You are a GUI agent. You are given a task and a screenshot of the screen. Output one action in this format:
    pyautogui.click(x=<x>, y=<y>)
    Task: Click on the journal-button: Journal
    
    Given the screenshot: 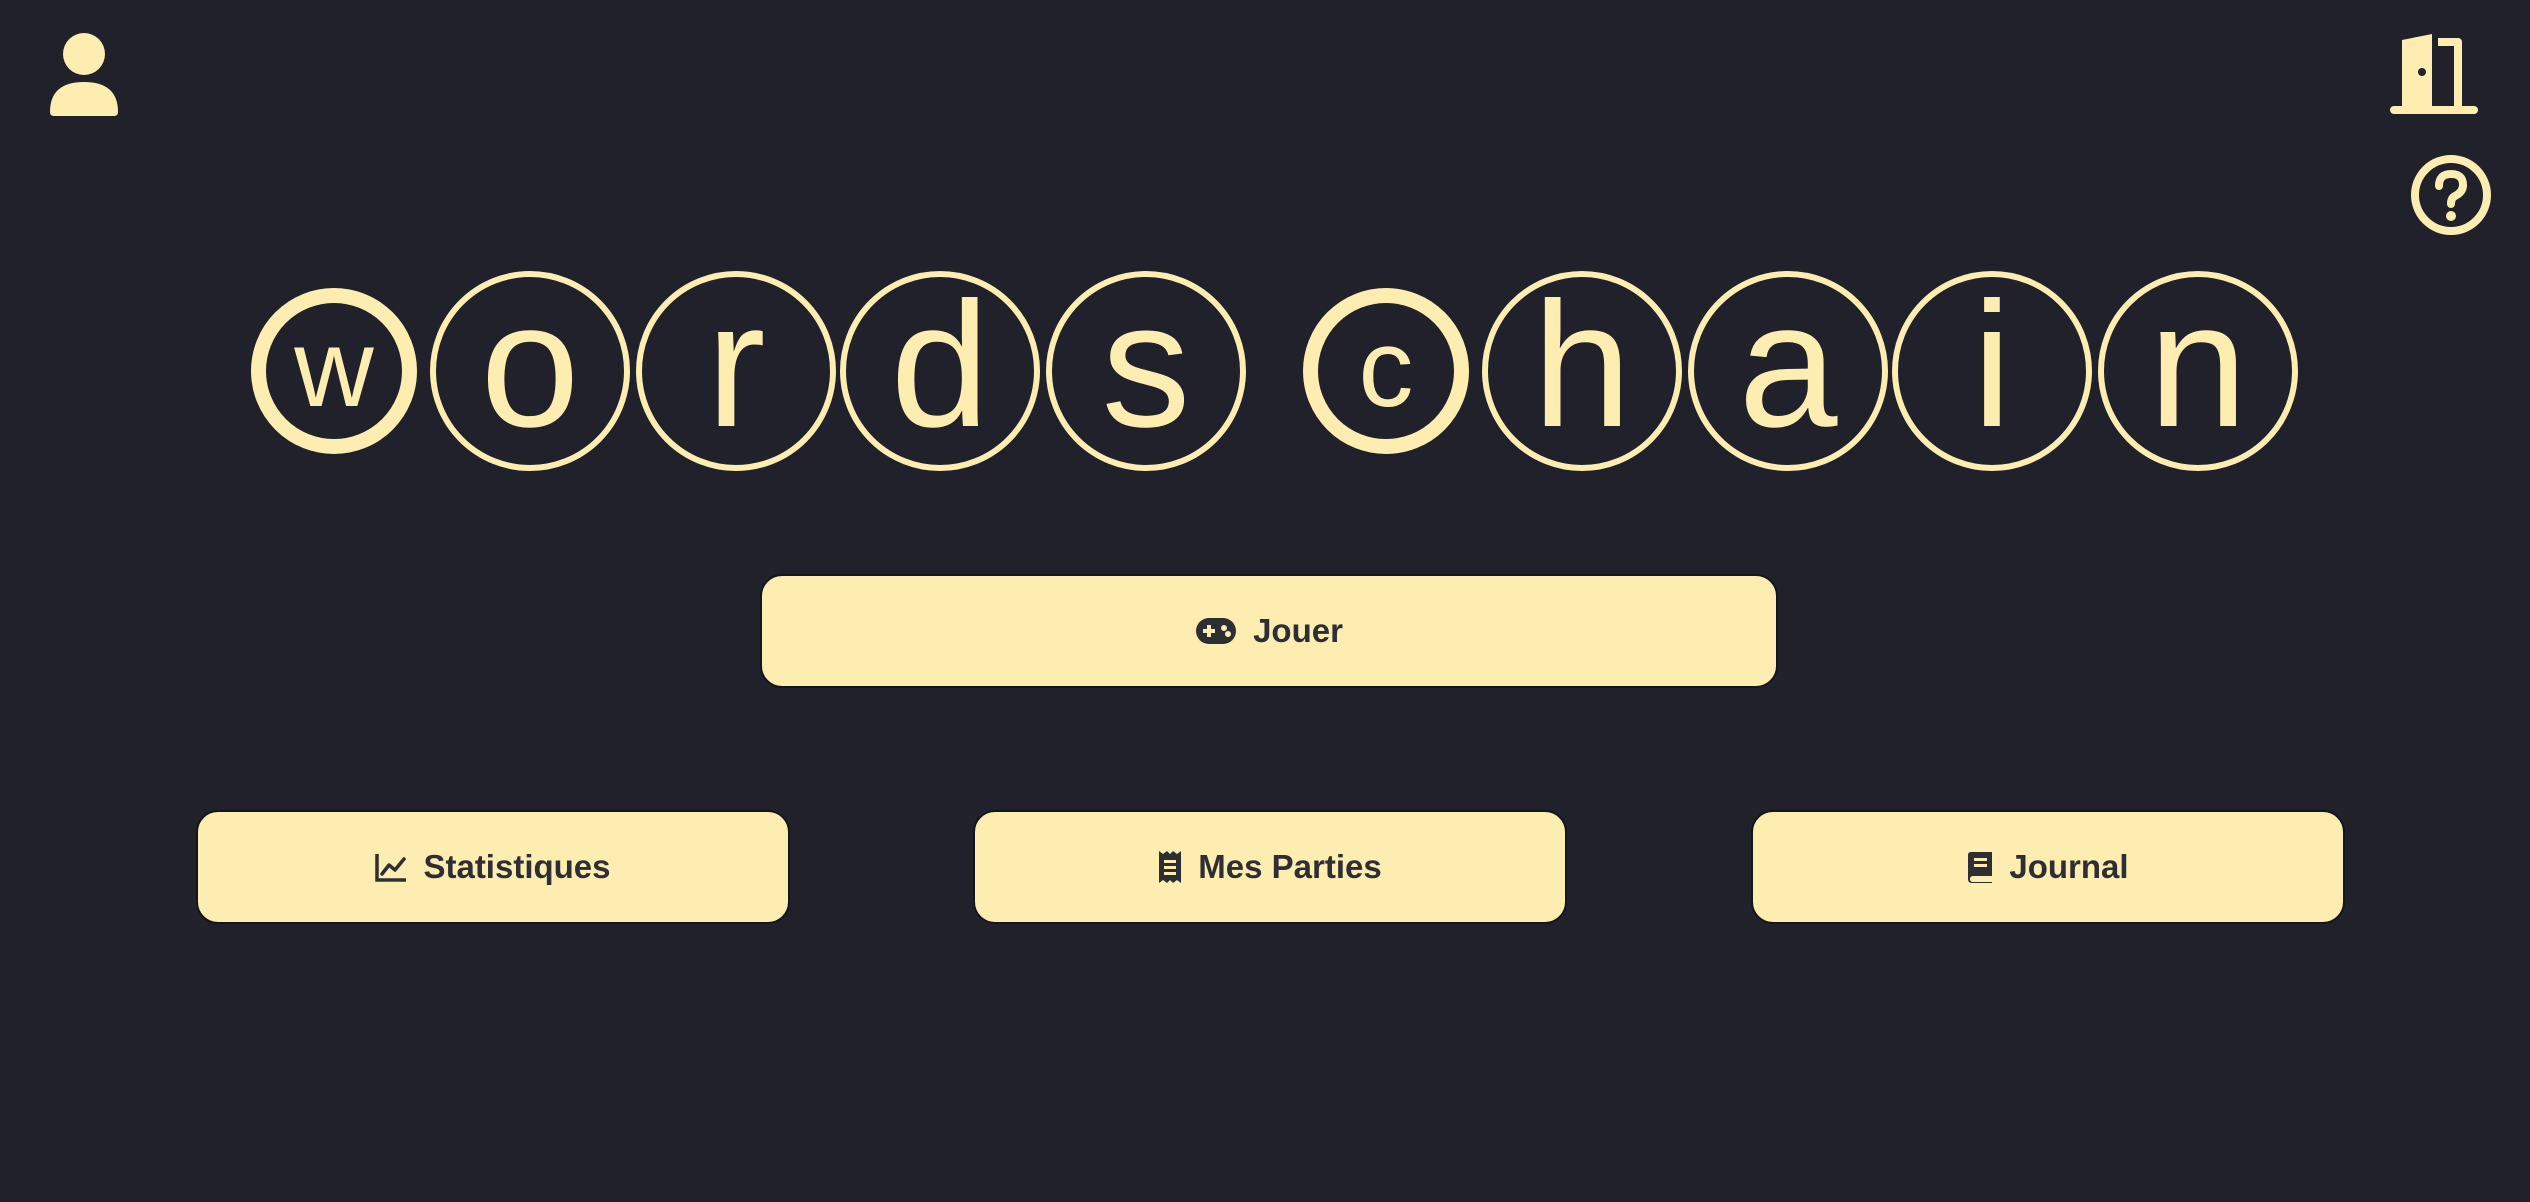 What is the action you would take?
    pyautogui.click(x=2048, y=867)
    